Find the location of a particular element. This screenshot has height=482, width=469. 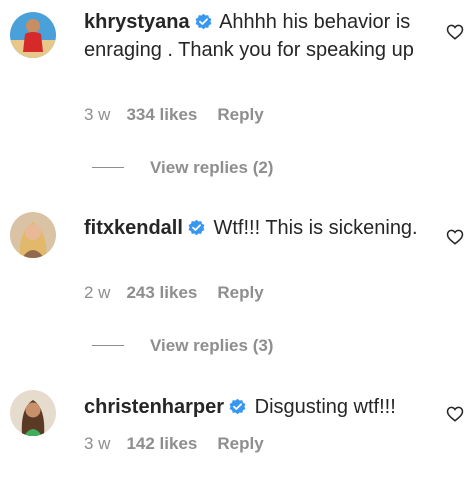

comment-text-block: christenharper Disgusting wtf!!! is located at coordinates (254, 407).